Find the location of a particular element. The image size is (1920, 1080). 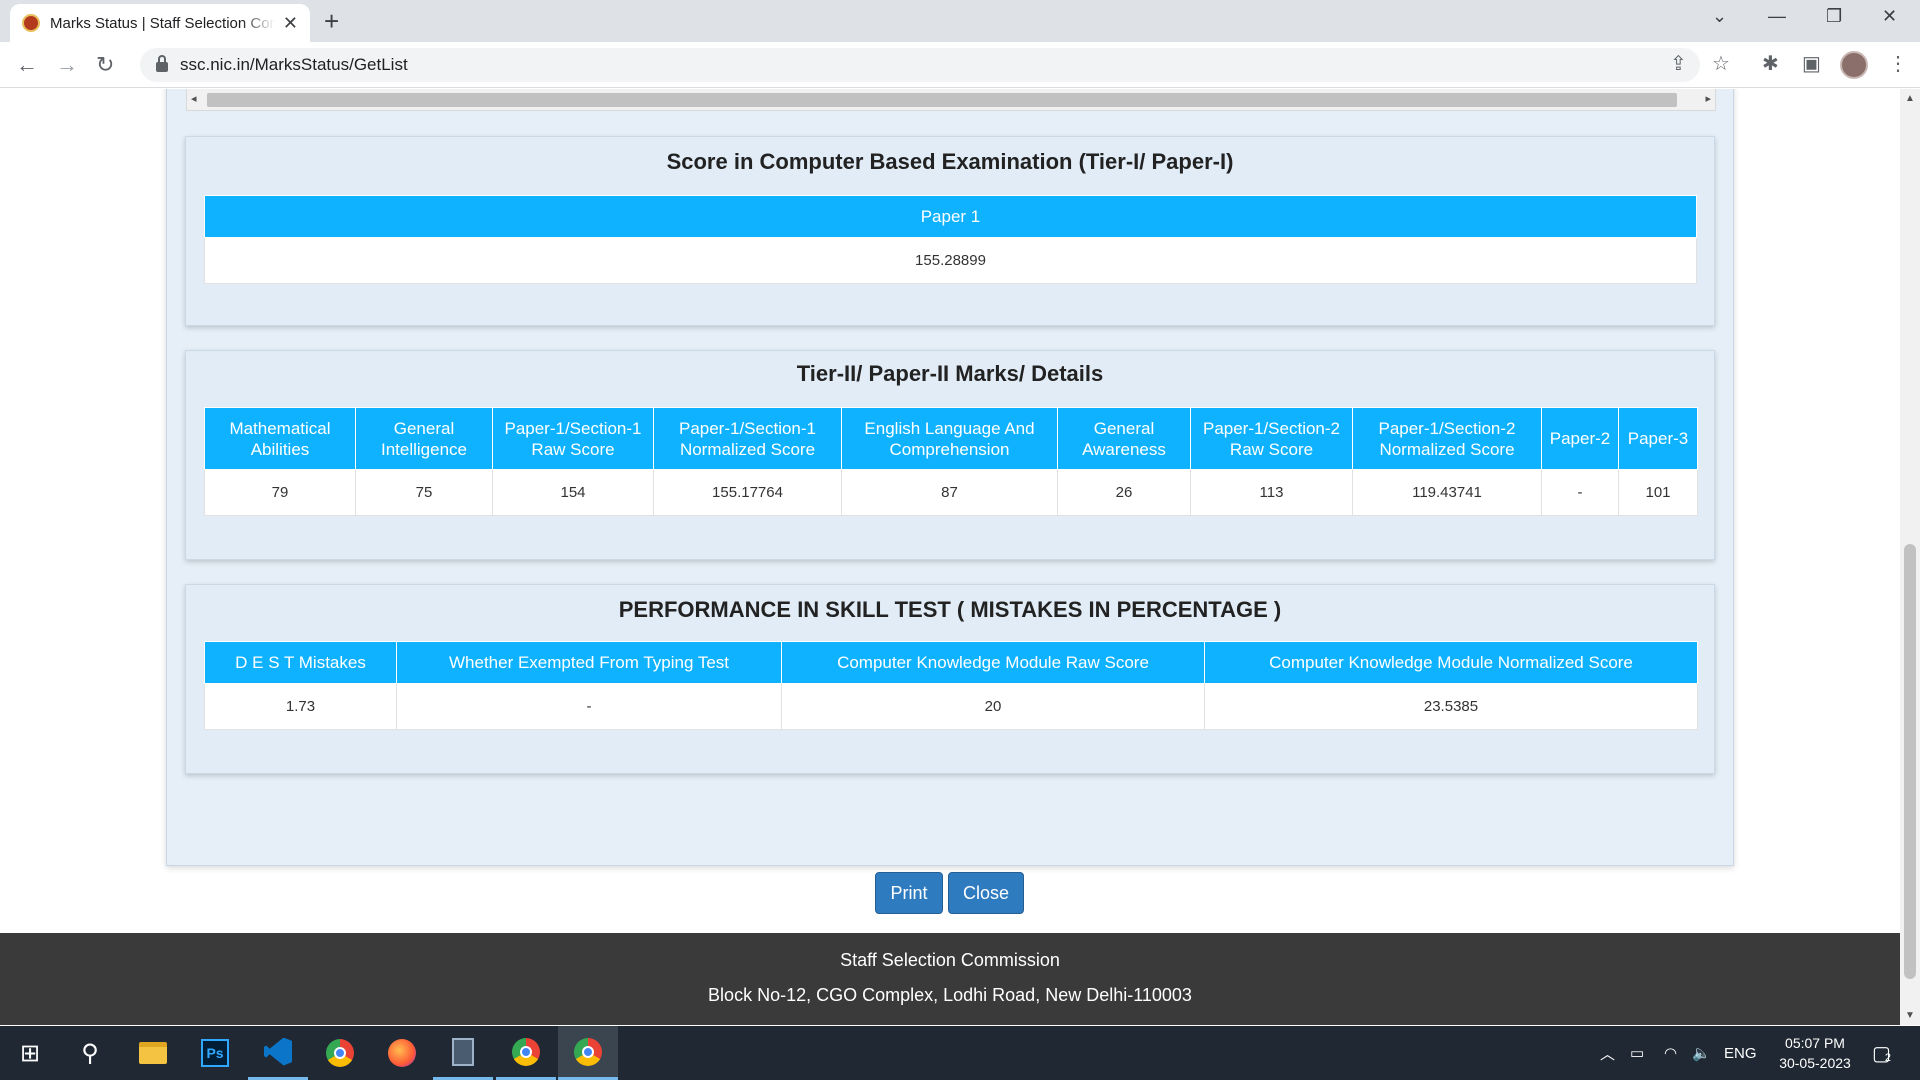

scroll-left-icon: ◂ is located at coordinates (194, 98).